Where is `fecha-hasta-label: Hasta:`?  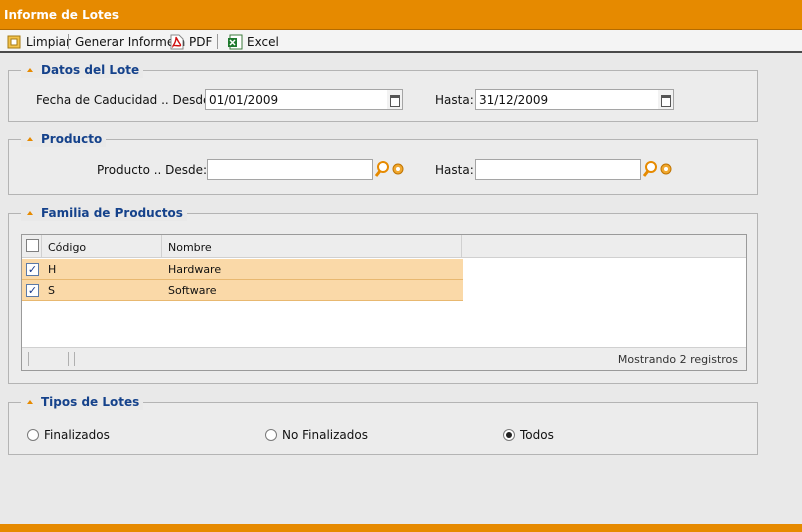
fecha-hasta-label: Hasta: is located at coordinates (454, 100).